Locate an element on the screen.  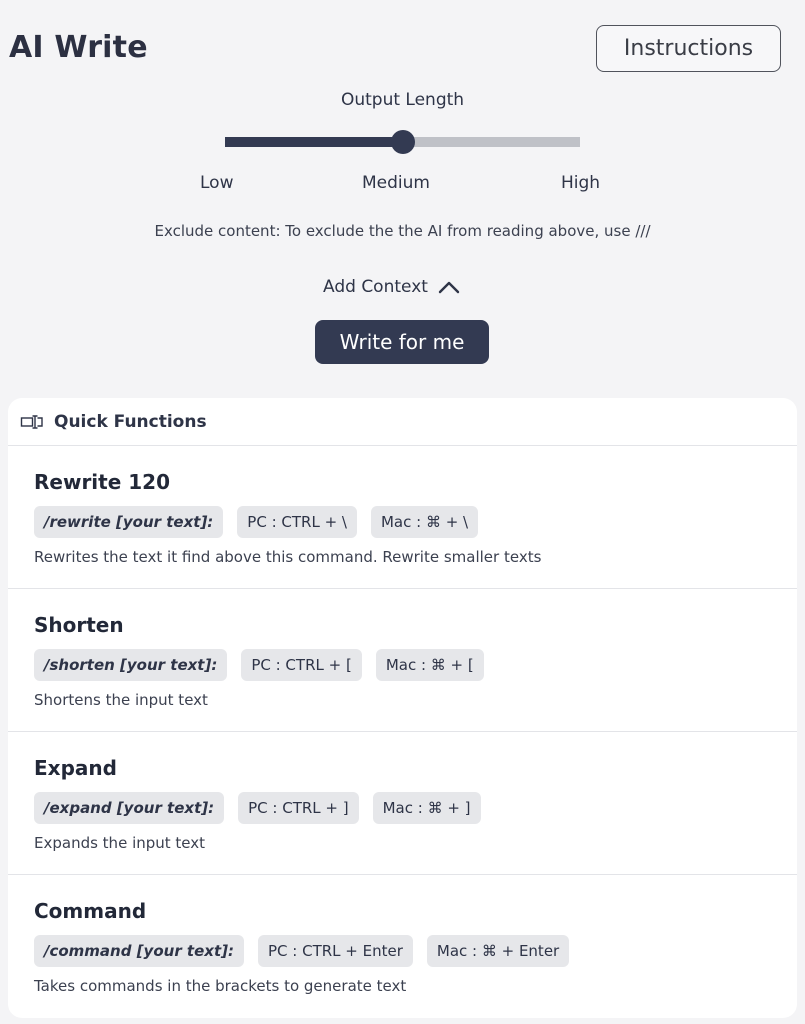
function-title: Command is located at coordinates (90, 911).